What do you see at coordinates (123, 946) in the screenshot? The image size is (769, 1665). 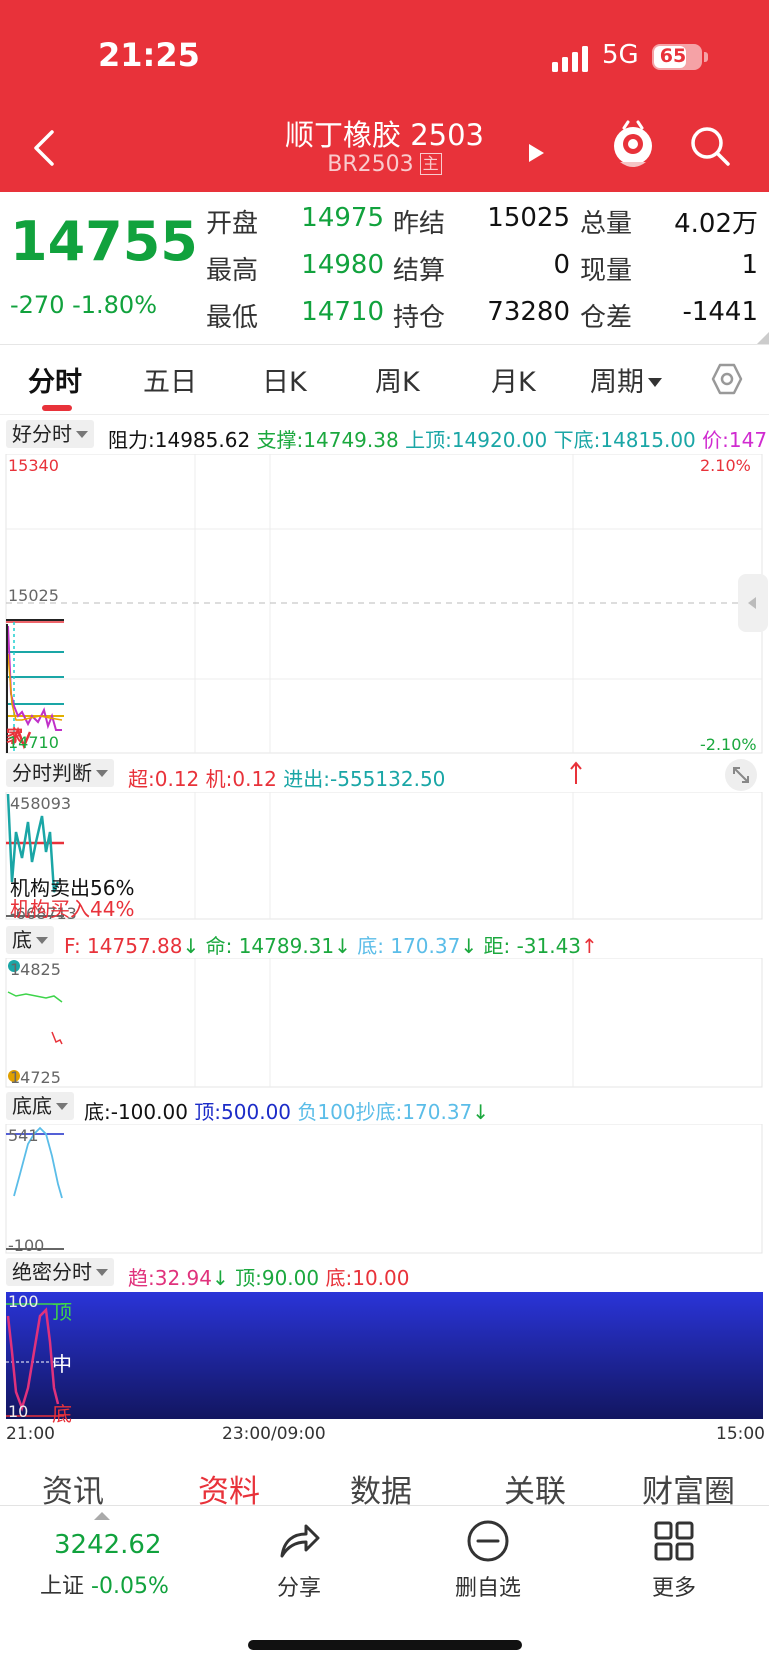 I see `f-value: F: 14757.88` at bounding box center [123, 946].